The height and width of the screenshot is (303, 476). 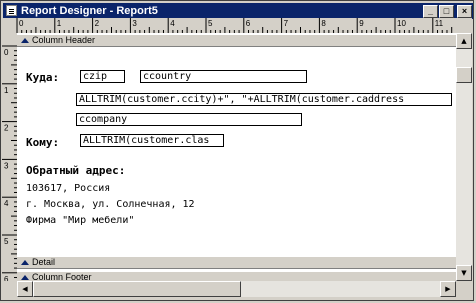 I want to click on return-line-postcode: 103617, Россия, so click(x=68, y=188).